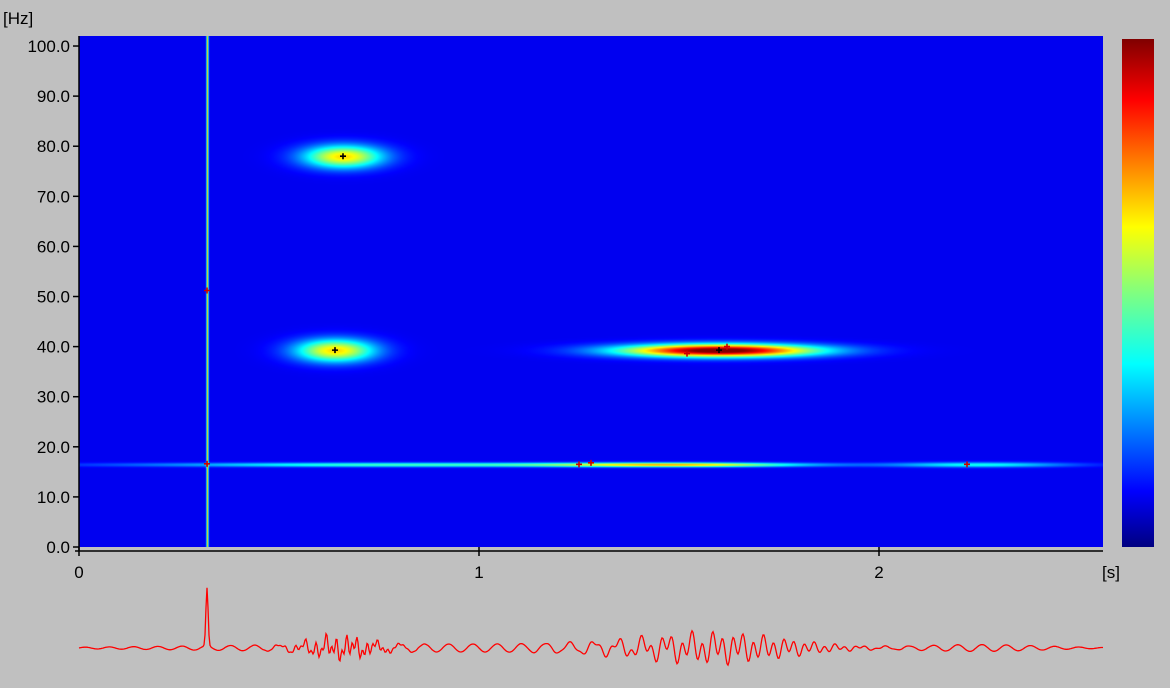 The width and height of the screenshot is (1170, 688). I want to click on y-tick-label: 0.0, so click(58, 547).